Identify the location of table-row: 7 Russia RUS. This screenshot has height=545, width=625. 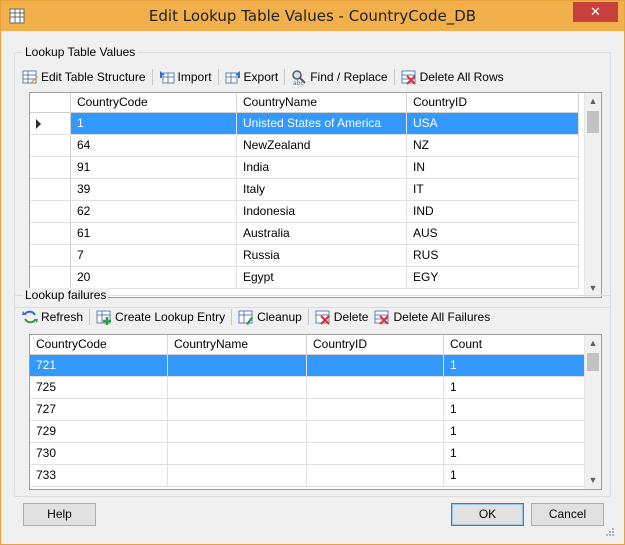
(304, 256).